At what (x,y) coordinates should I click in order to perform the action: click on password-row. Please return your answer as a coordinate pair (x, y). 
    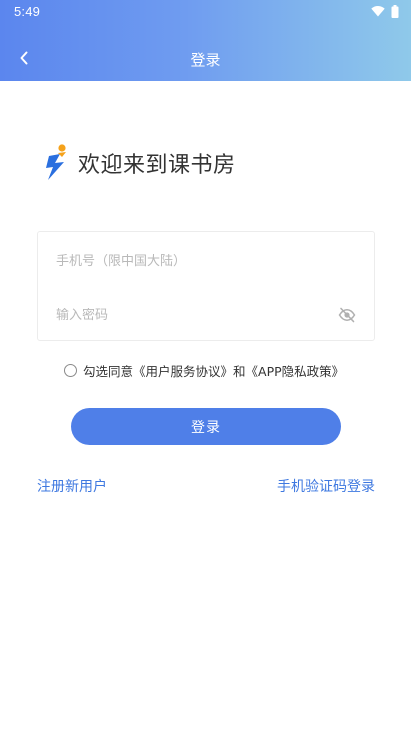
    Looking at the image, I should click on (206, 315).